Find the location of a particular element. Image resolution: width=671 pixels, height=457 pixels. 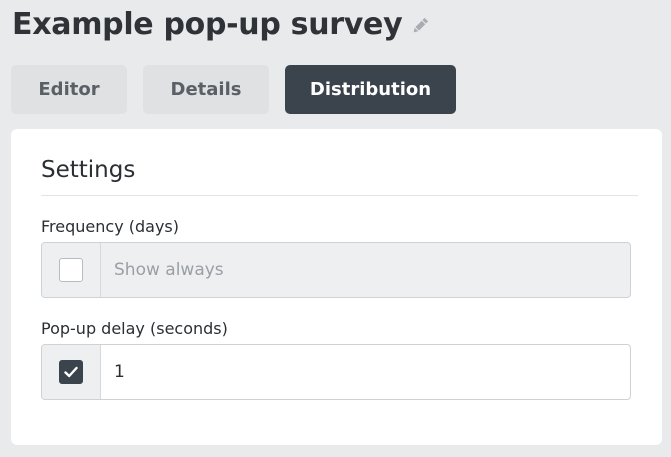

frequency-input-group is located at coordinates (336, 270).